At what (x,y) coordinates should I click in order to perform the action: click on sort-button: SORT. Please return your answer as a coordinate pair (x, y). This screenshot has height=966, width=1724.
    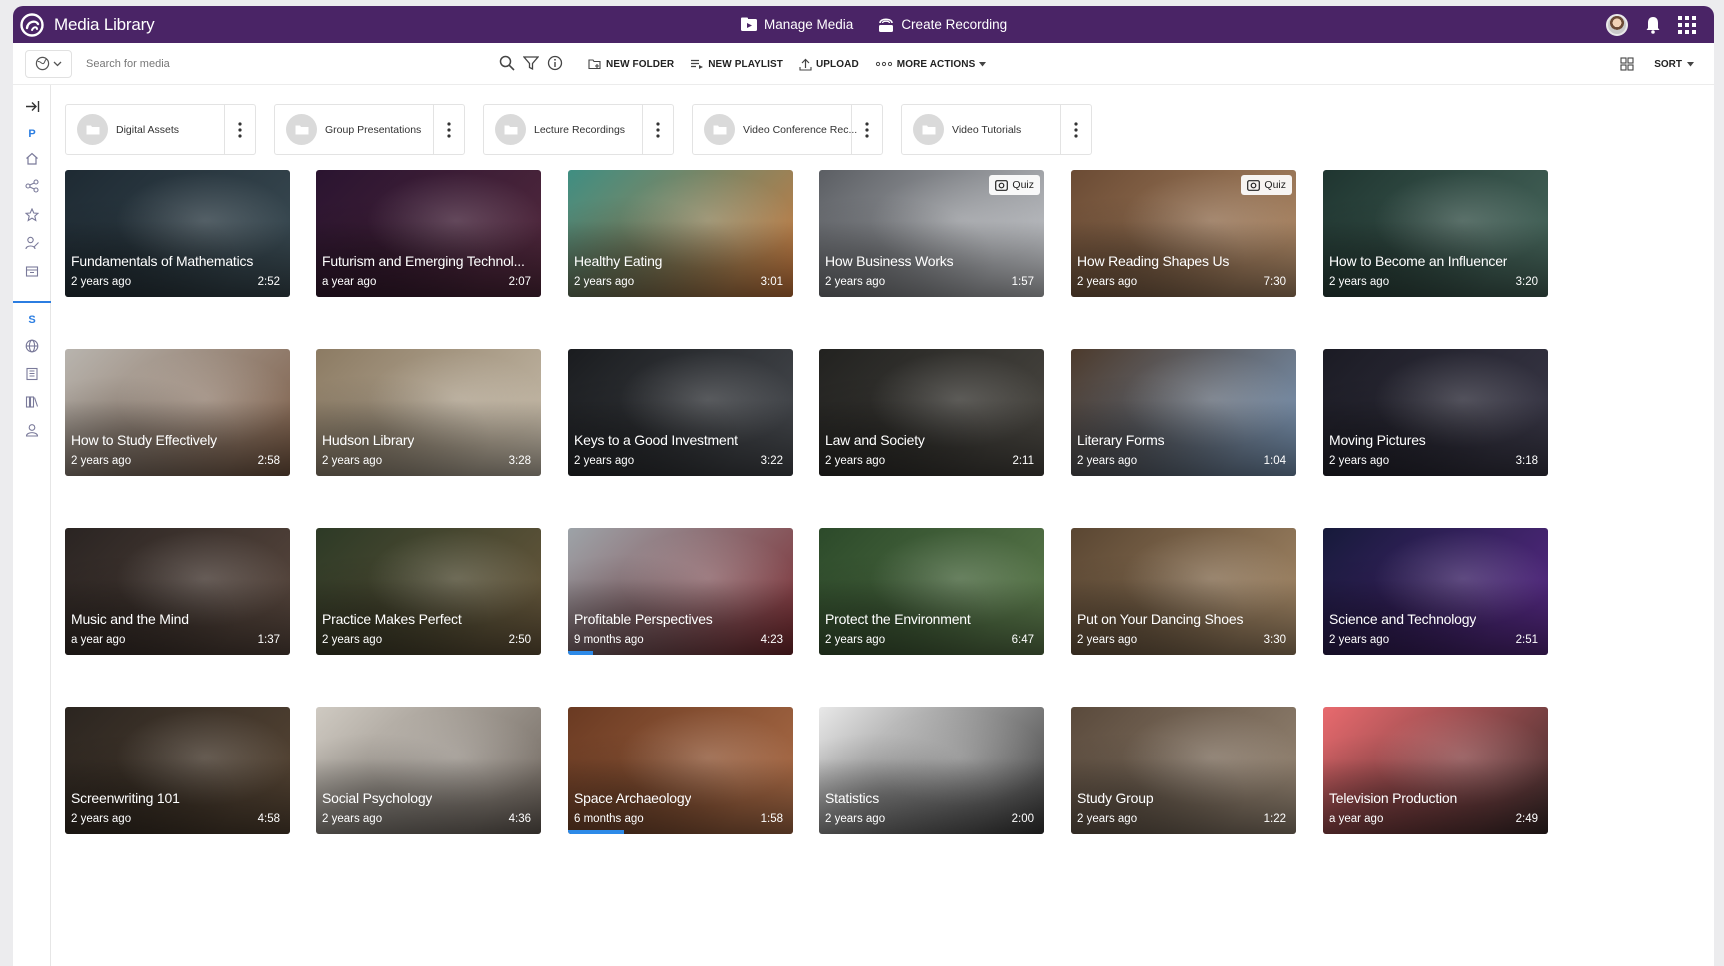
    Looking at the image, I should click on (1674, 64).